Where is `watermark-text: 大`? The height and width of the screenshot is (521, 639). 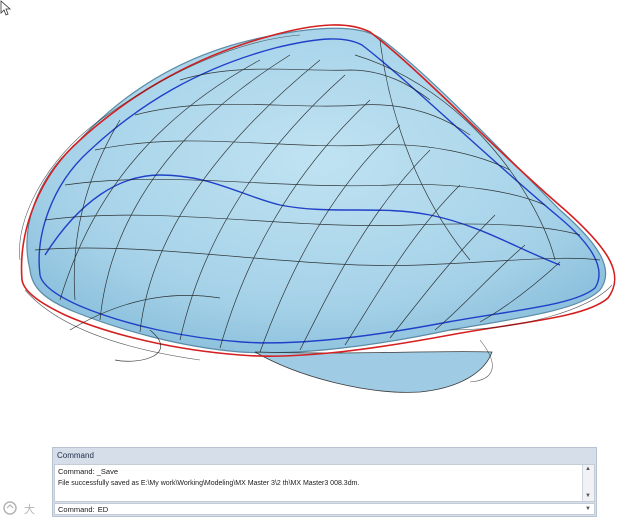 watermark-text: 大 is located at coordinates (29, 510).